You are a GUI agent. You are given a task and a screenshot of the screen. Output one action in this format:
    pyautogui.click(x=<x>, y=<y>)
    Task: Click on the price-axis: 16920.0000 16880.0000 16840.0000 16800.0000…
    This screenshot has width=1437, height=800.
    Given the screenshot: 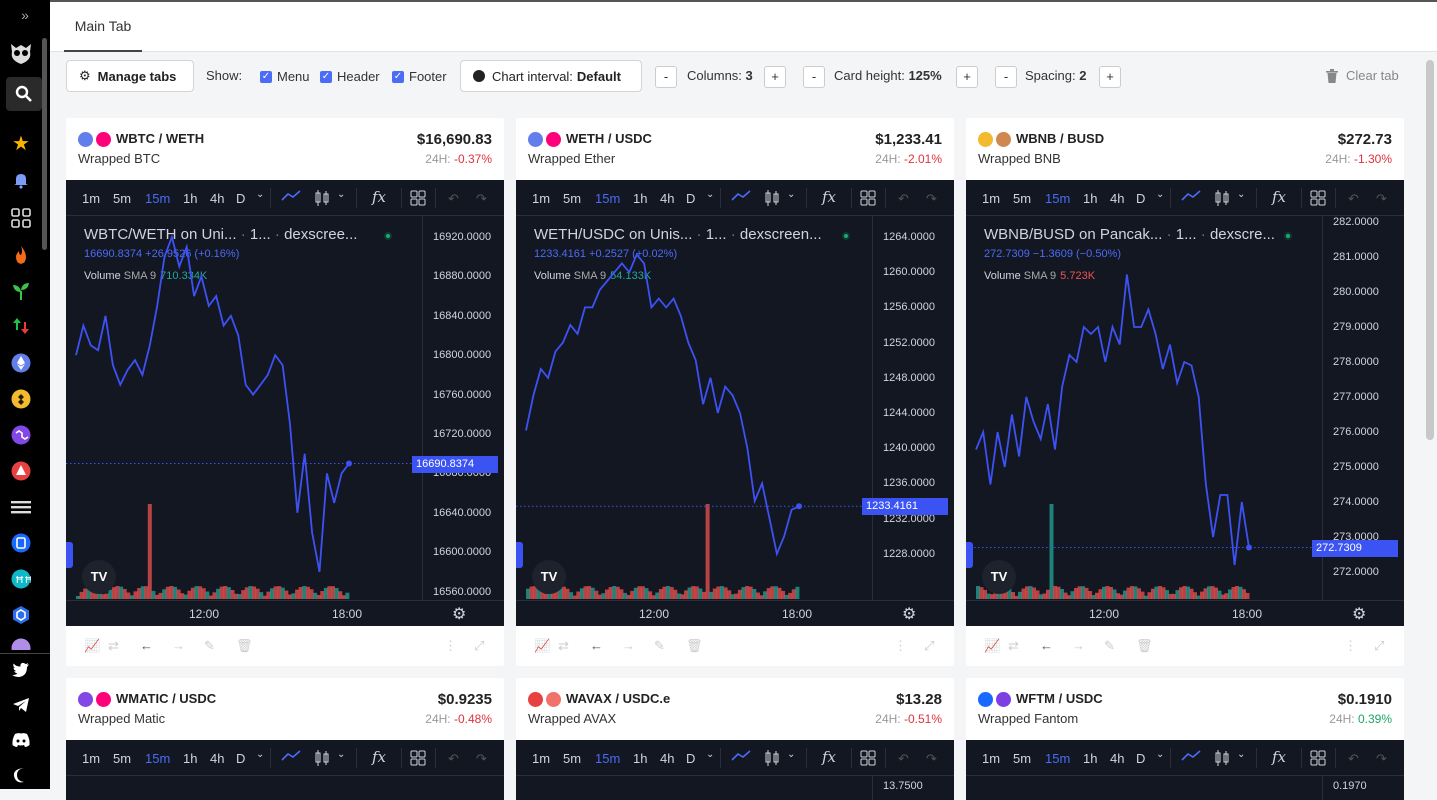 What is the action you would take?
    pyautogui.click(x=463, y=408)
    